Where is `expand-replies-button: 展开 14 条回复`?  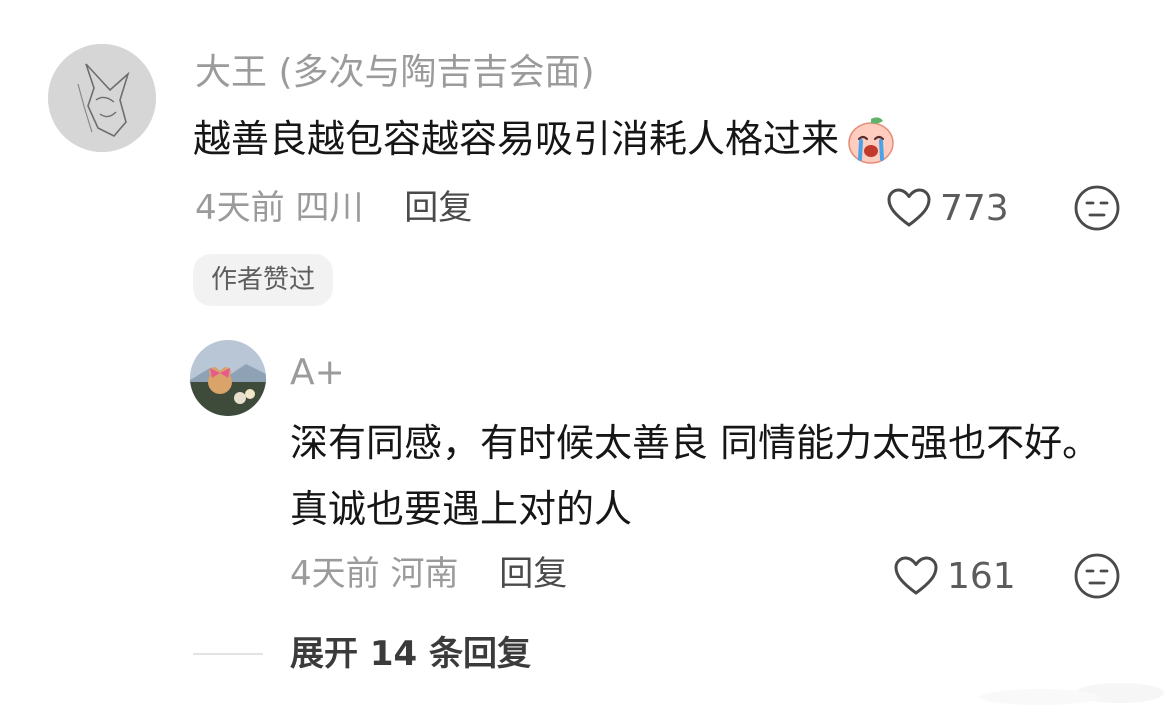
expand-replies-button: 展开 14 条回复 is located at coordinates (410, 654).